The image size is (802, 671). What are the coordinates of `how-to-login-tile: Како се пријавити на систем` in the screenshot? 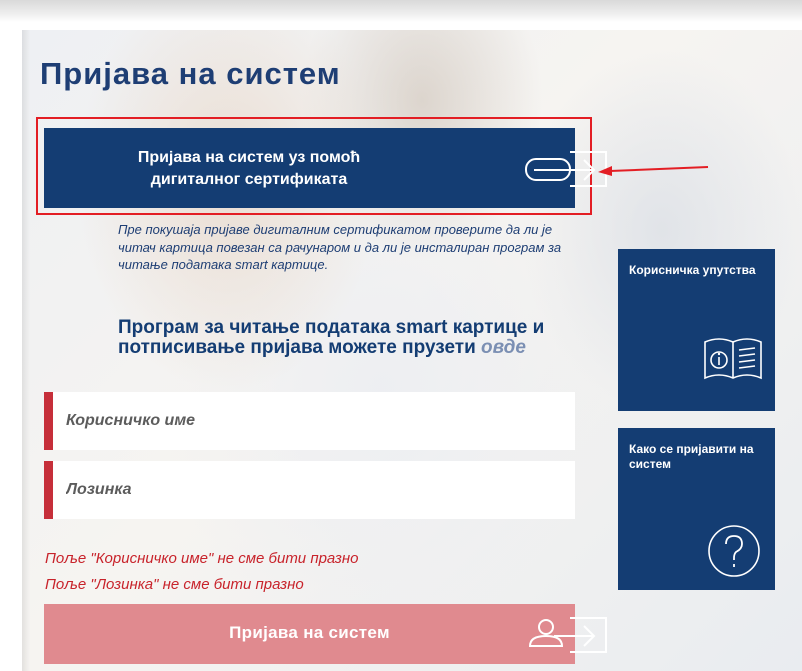 It's located at (696, 509).